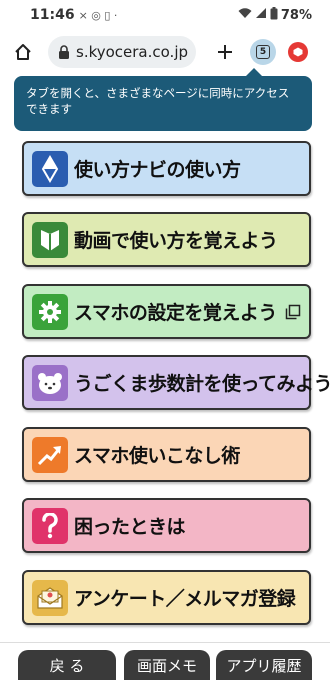 Image resolution: width=330 pixels, height=683 pixels. I want to click on menu-label: 動画で使い方を覚えよう, so click(176, 241).